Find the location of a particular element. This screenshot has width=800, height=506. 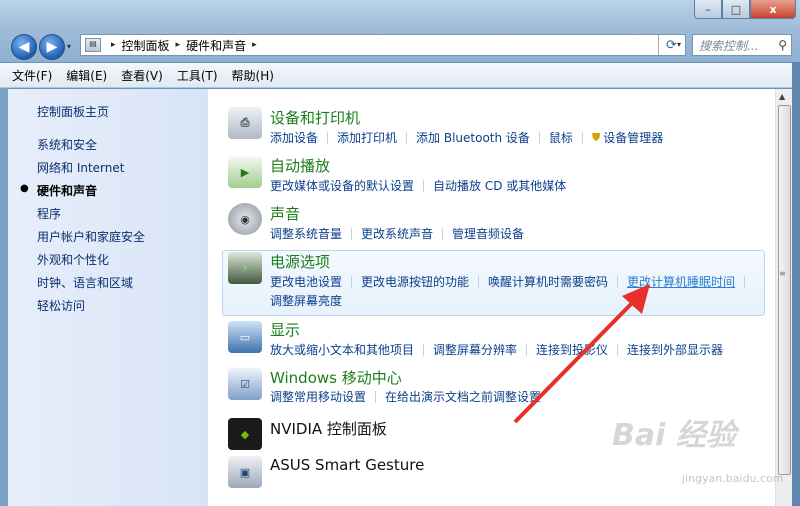

link-adjust-volume: 调整系统音量 is located at coordinates (306, 233).